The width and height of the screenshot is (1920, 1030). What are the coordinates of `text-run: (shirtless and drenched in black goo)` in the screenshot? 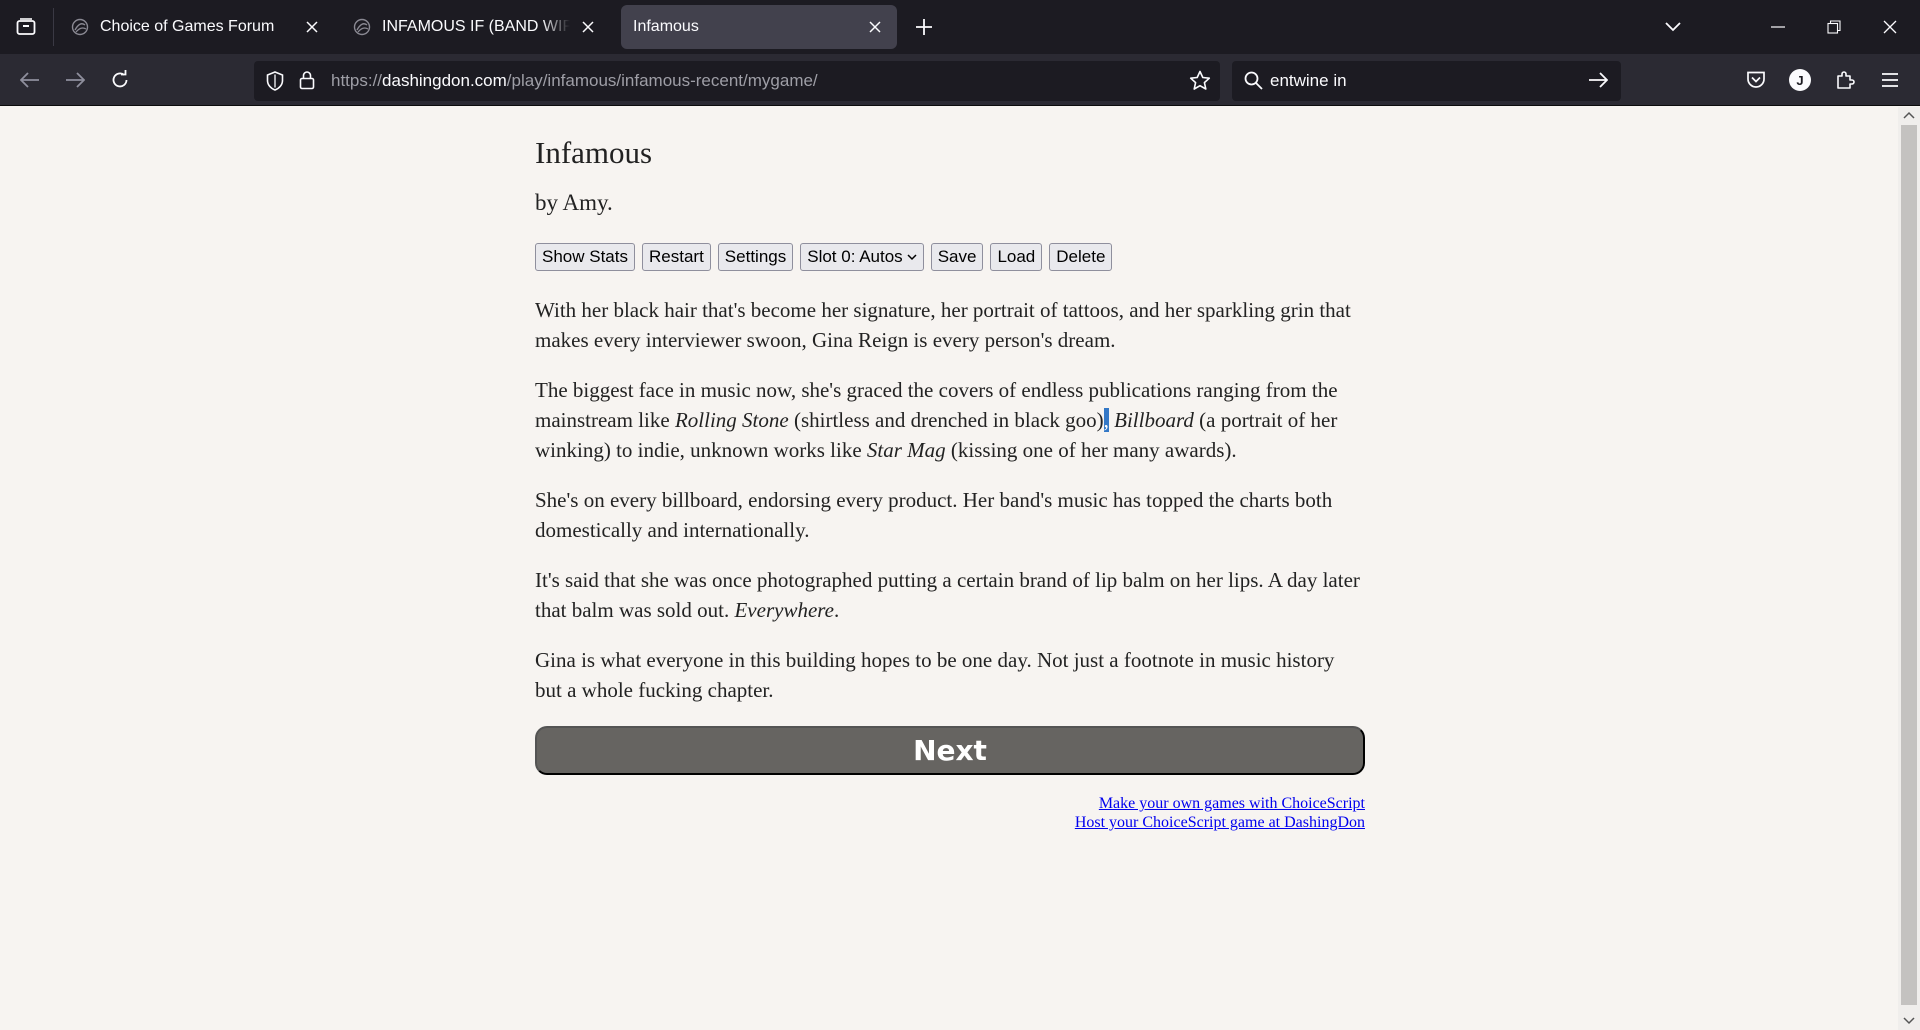 It's located at (946, 420).